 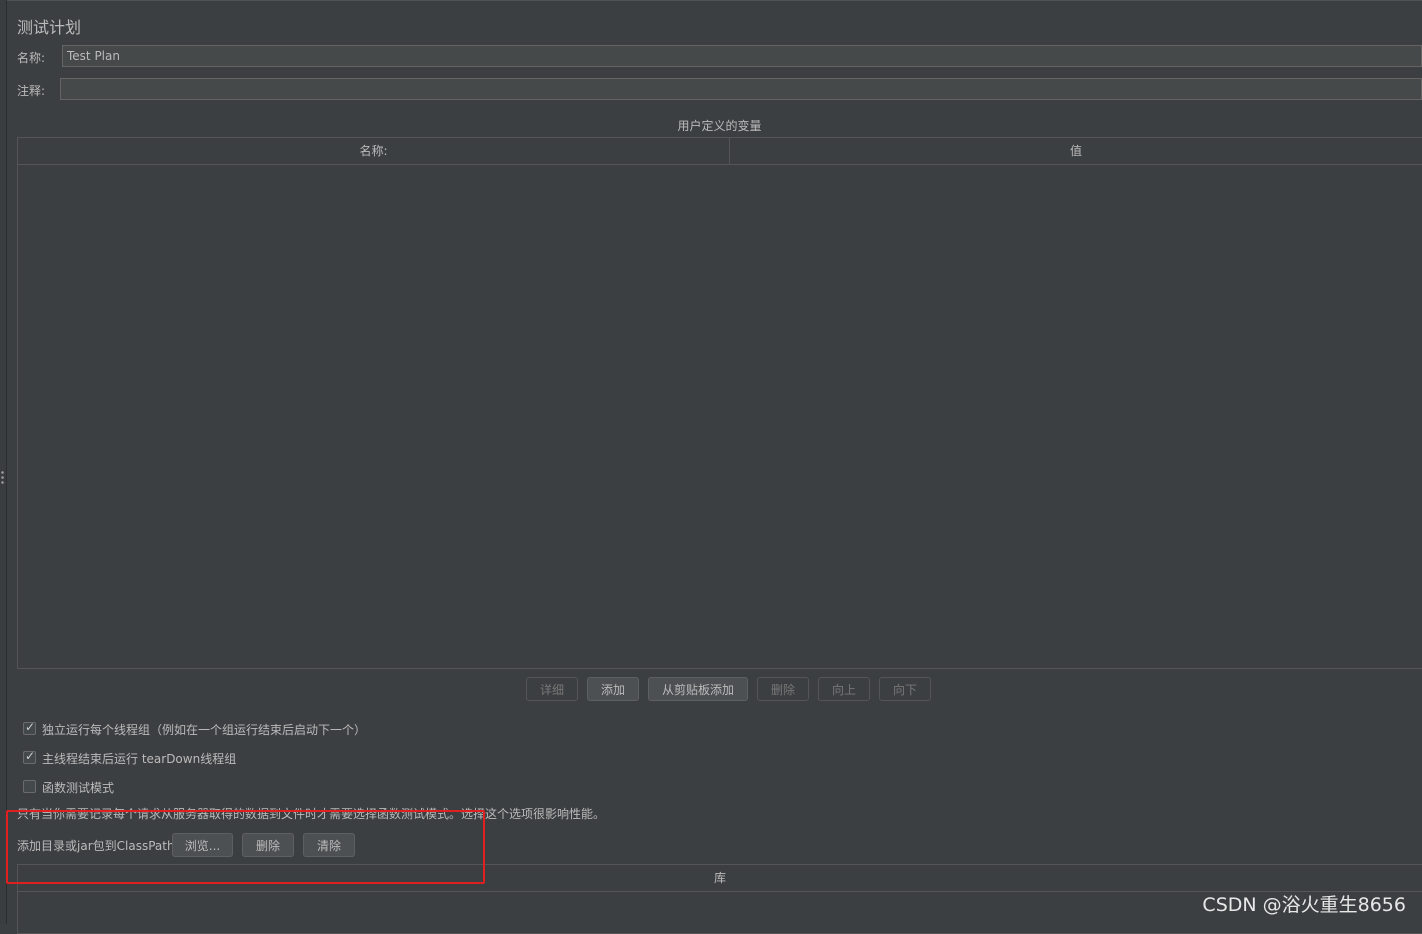 What do you see at coordinates (714, 2) in the screenshot?
I see `top-divider` at bounding box center [714, 2].